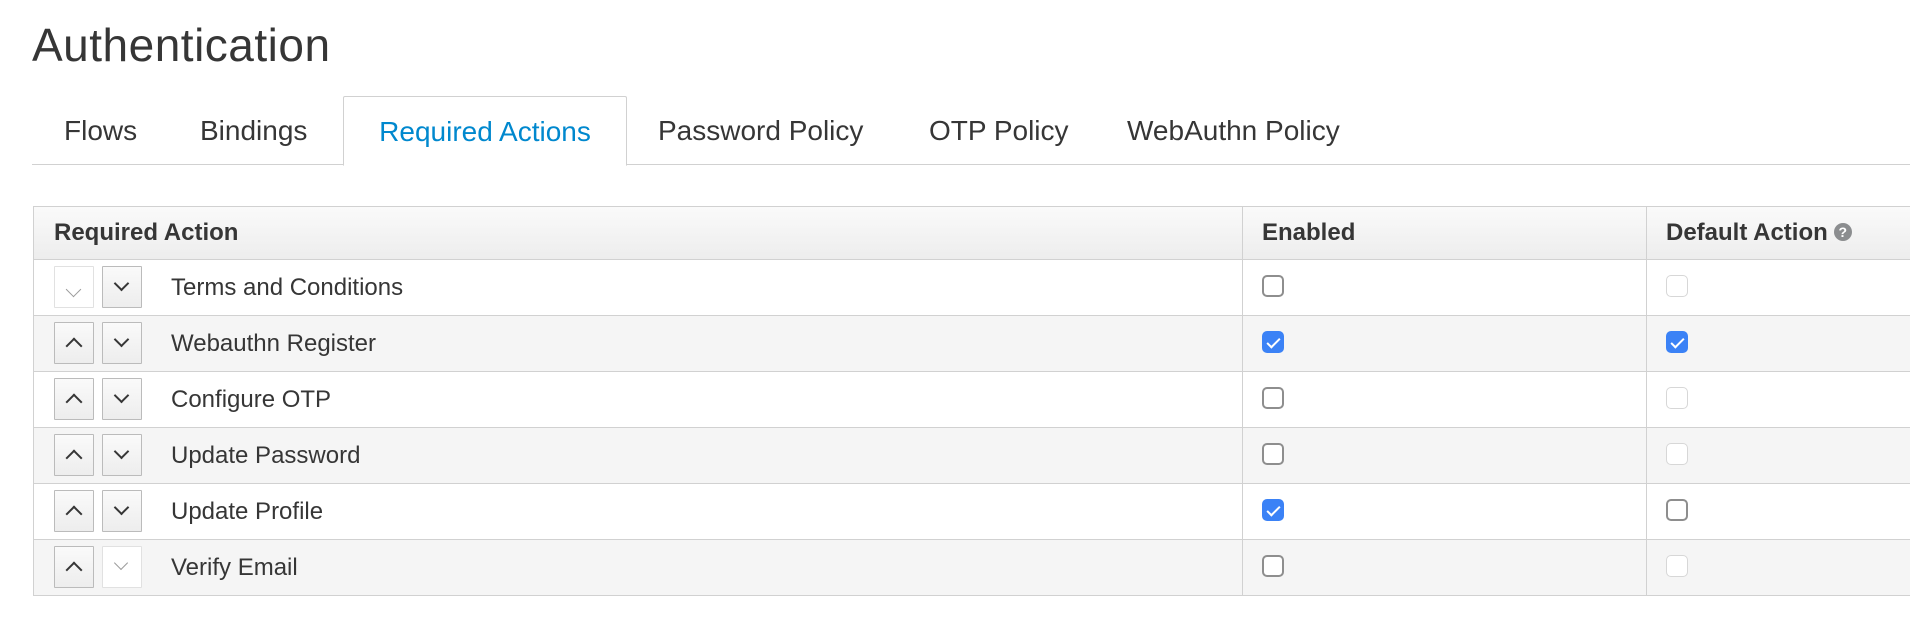 Image resolution: width=1910 pixels, height=642 pixels. Describe the element at coordinates (181, 45) in the screenshot. I see `page-title: Authentication` at that location.